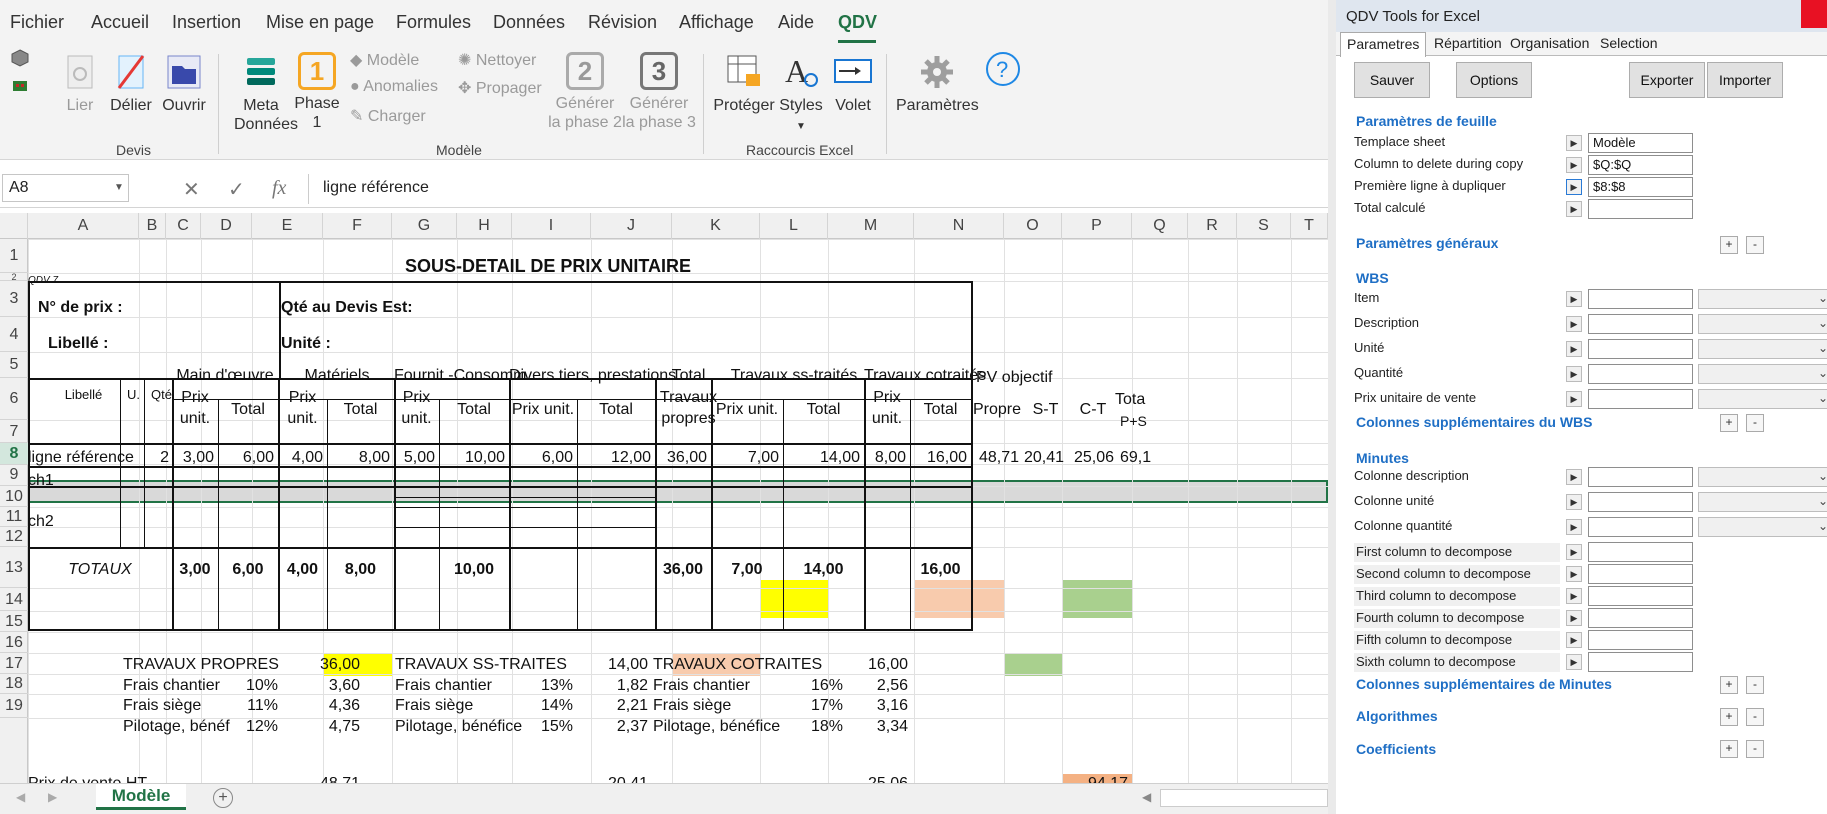  Describe the element at coordinates (1640, 165) in the screenshot. I see `feuille-1-input: $Q:$Q` at that location.